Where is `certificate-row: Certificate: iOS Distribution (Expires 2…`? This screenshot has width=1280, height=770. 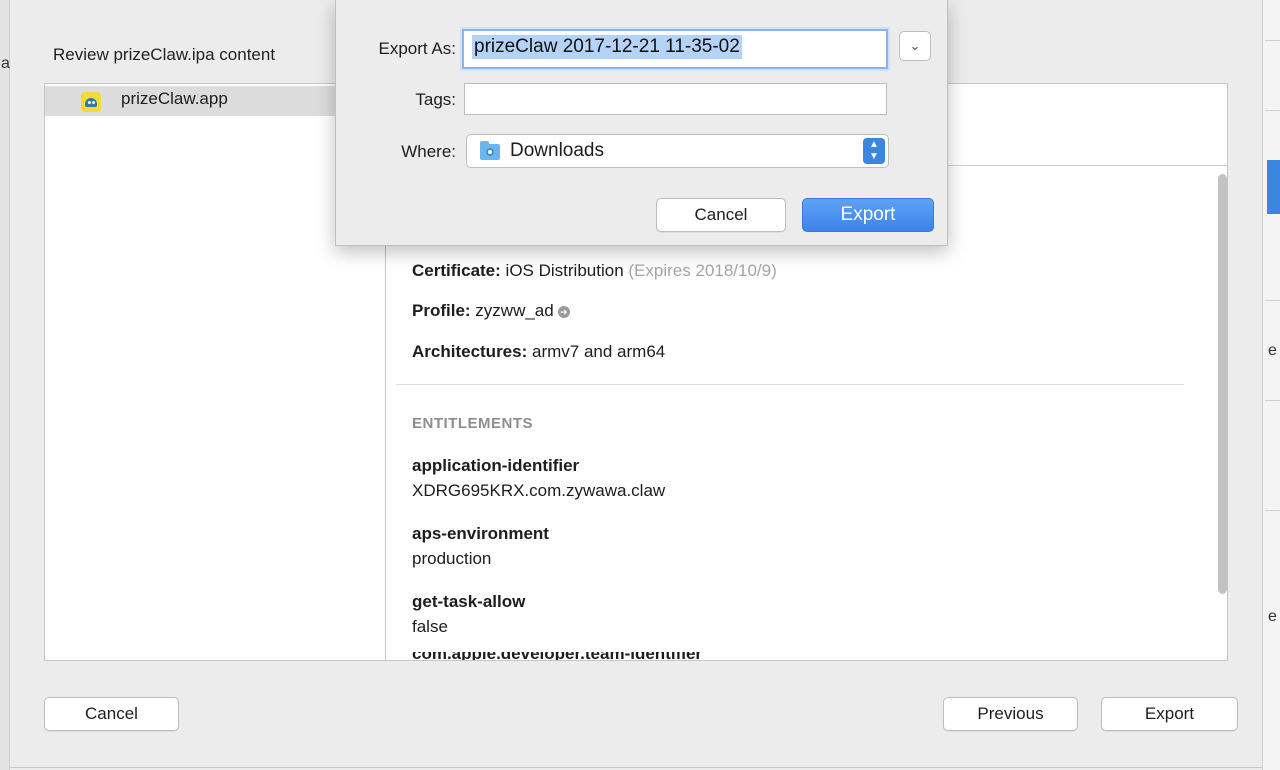 certificate-row: Certificate: iOS Distribution (Expires 2… is located at coordinates (594, 271).